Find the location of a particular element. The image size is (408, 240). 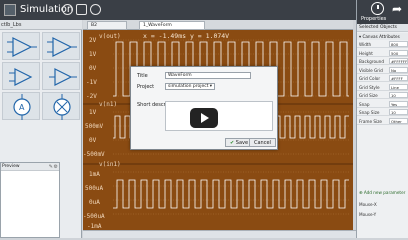

property-row: Grid Size 10 is located at coordinates (382, 95).